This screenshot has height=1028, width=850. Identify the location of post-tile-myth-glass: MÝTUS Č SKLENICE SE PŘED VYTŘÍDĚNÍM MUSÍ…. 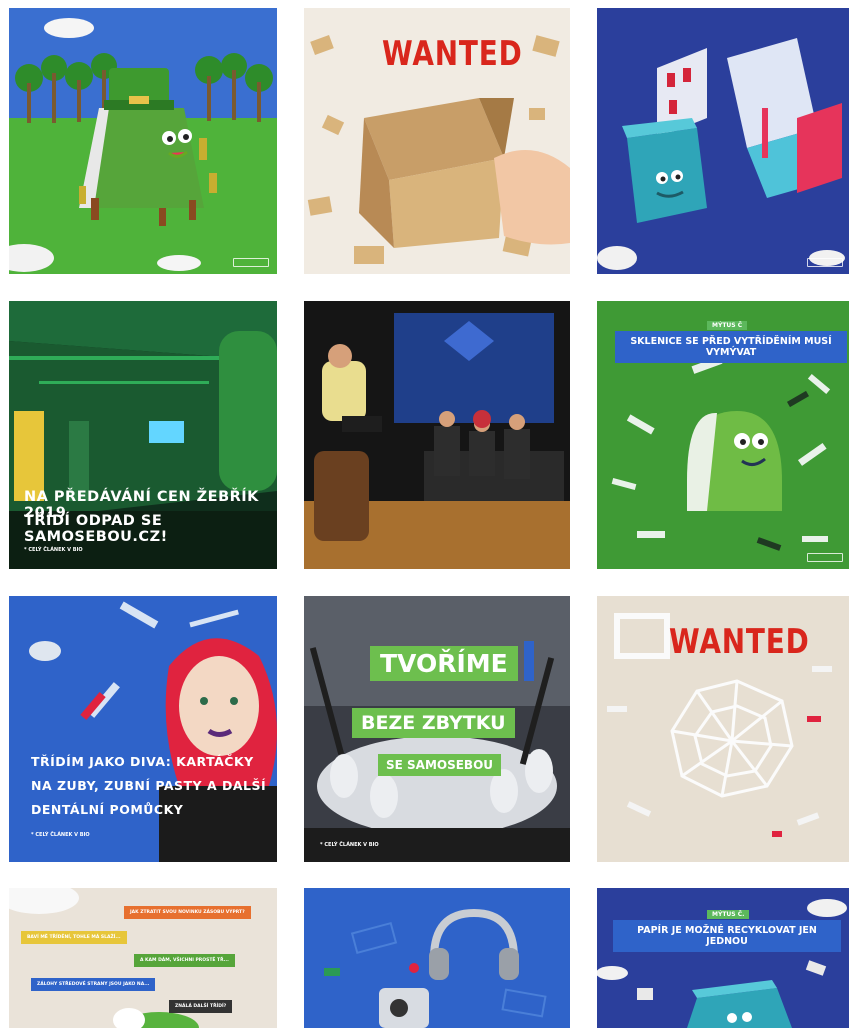
(723, 435).